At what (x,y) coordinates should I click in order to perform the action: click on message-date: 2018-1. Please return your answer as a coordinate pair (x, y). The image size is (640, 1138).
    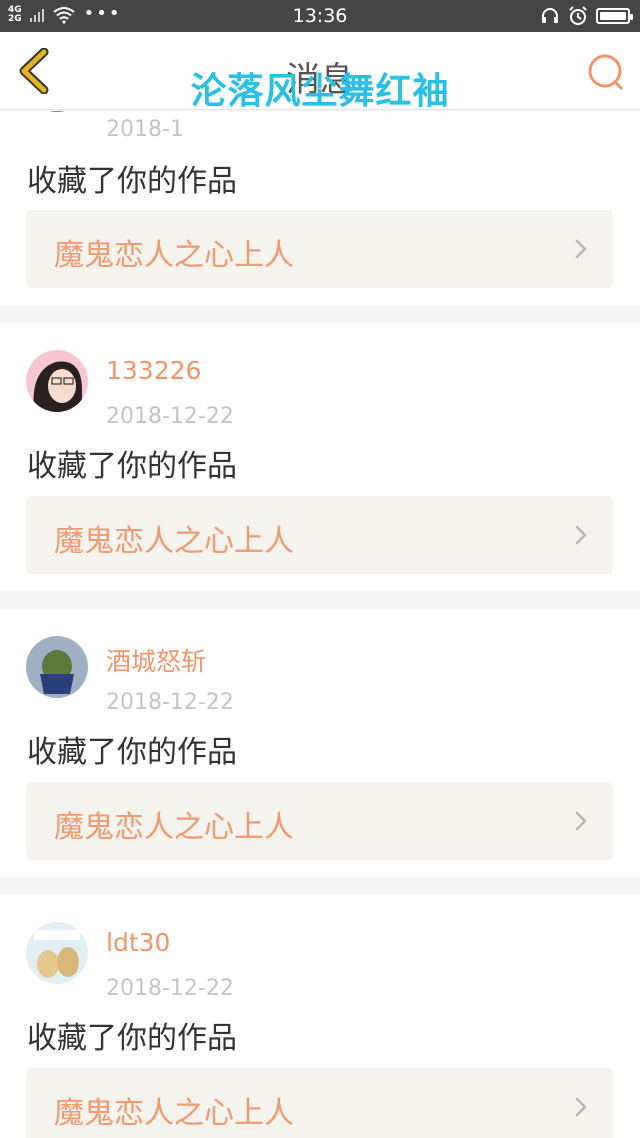
    Looking at the image, I should click on (145, 129).